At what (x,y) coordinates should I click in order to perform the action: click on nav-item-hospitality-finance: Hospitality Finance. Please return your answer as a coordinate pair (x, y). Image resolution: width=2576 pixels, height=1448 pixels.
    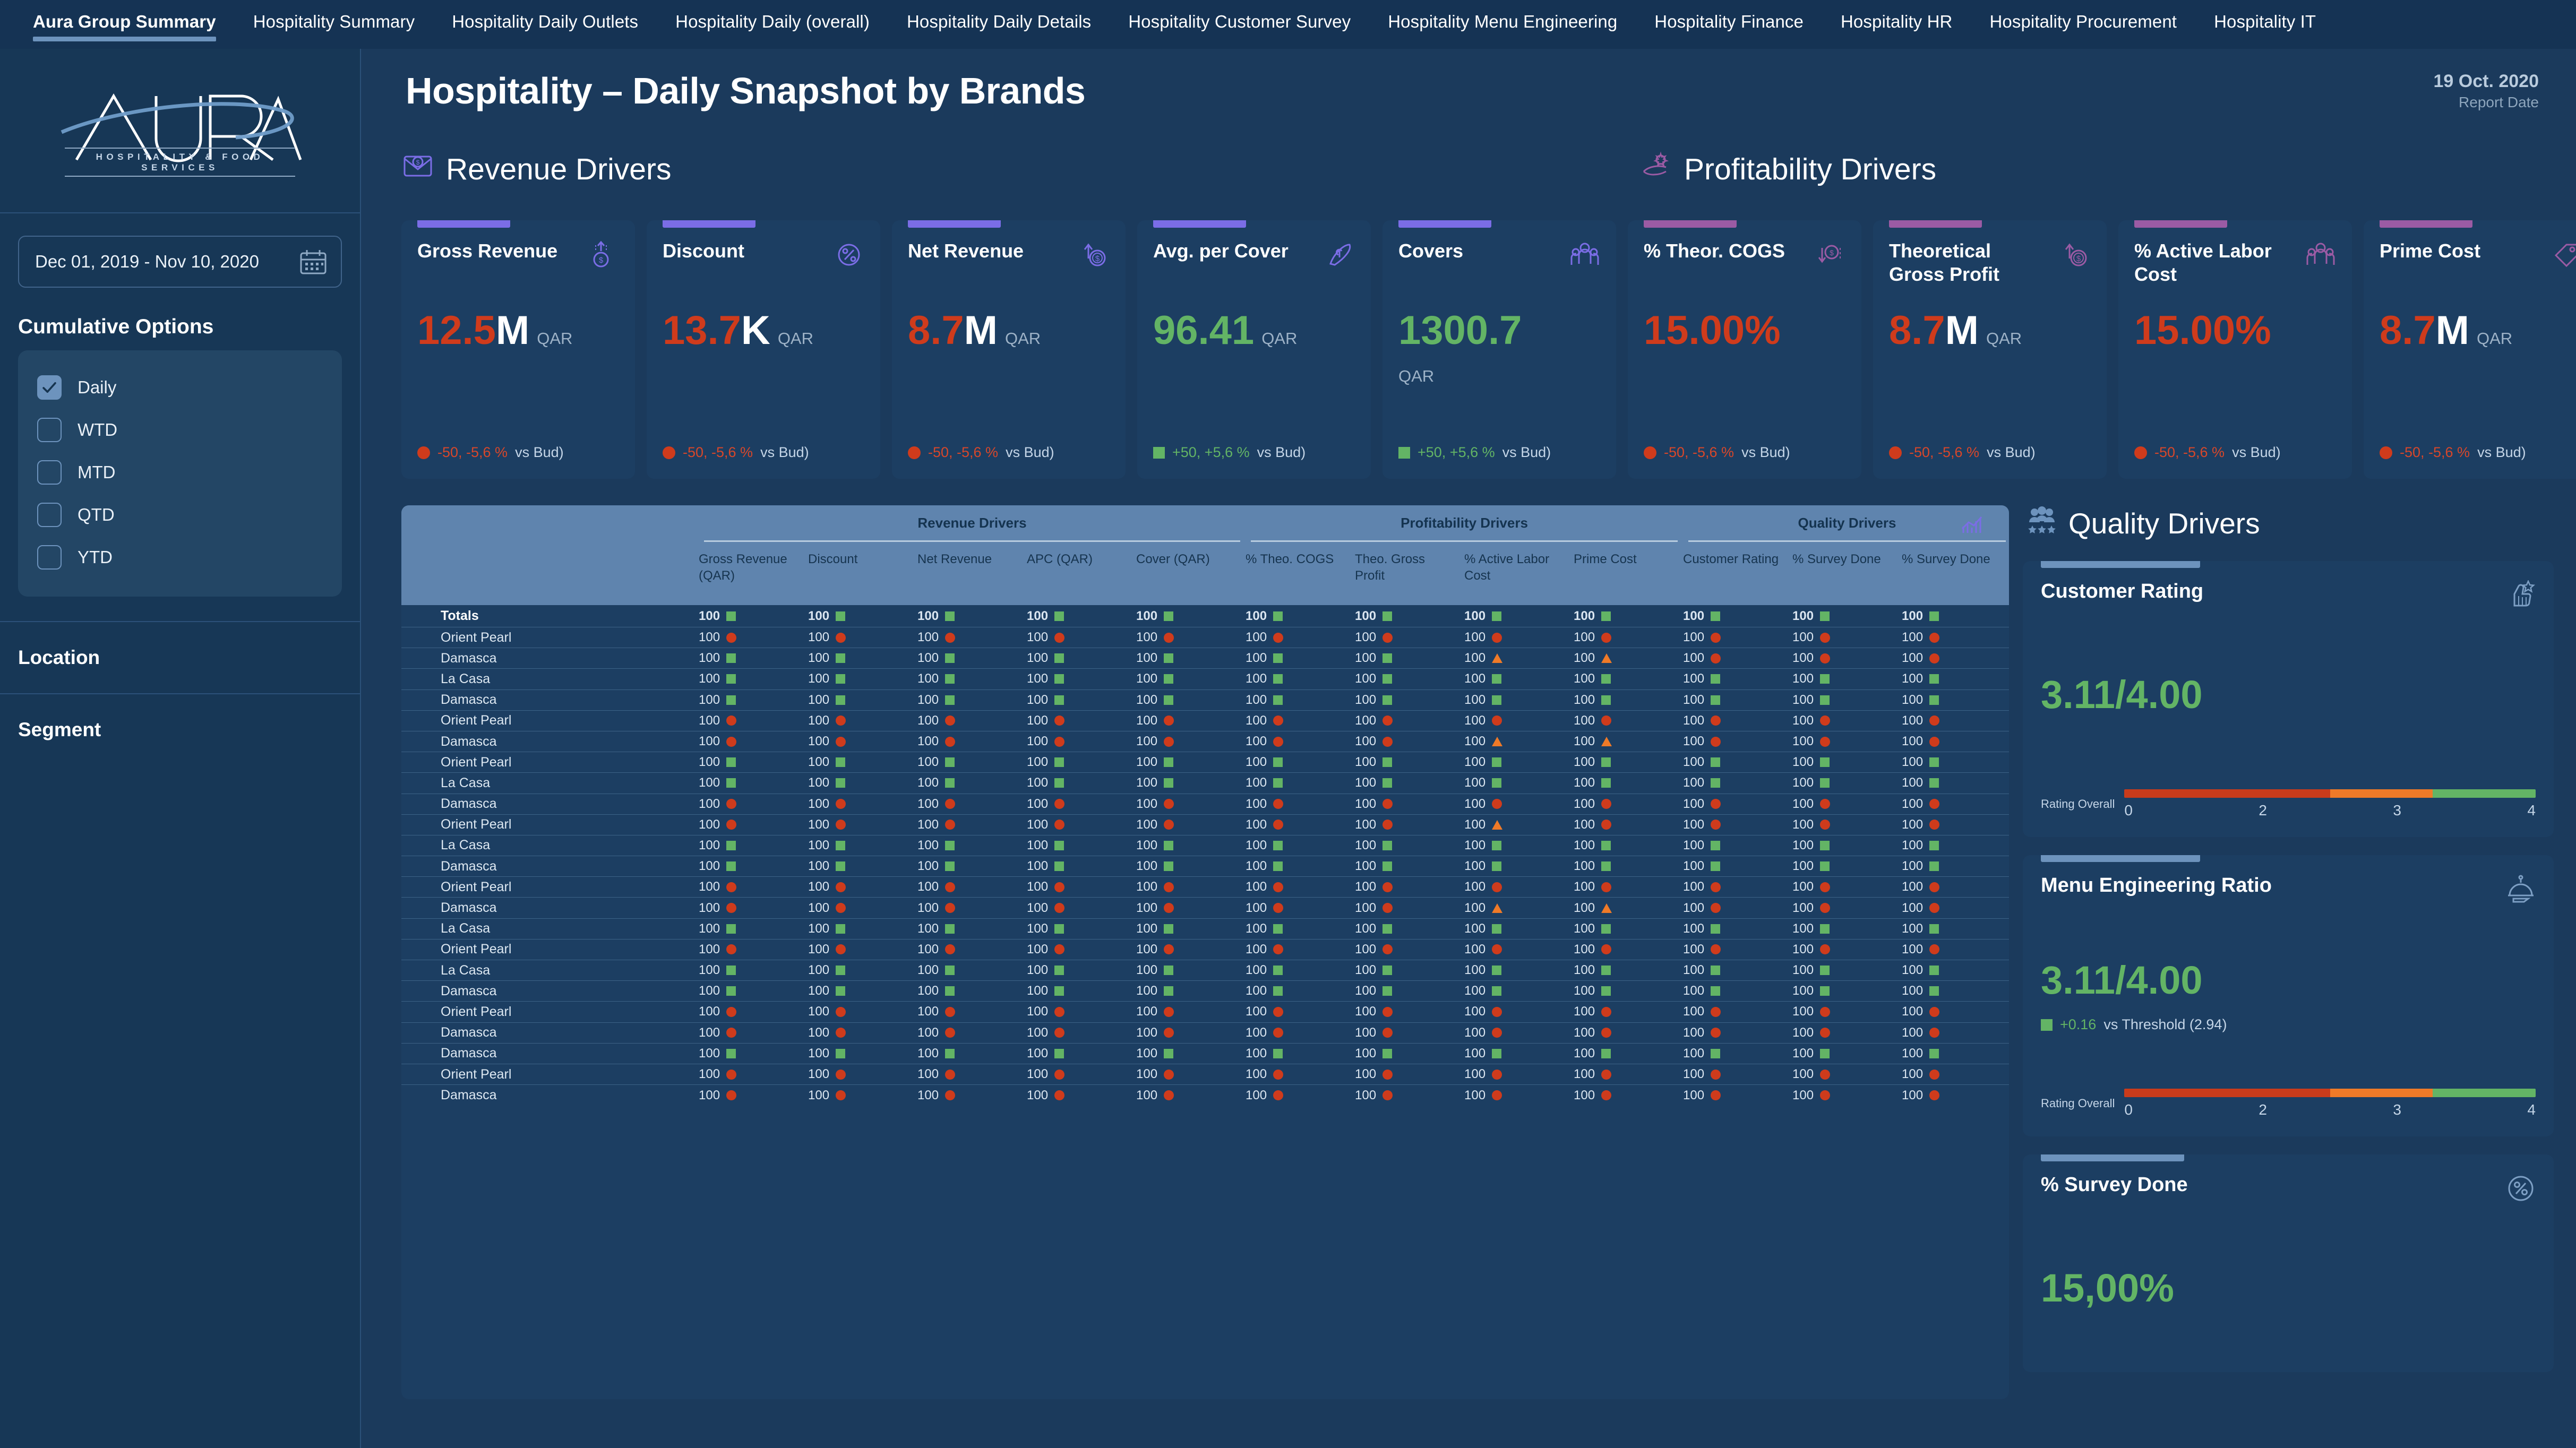
    Looking at the image, I should click on (1738, 29).